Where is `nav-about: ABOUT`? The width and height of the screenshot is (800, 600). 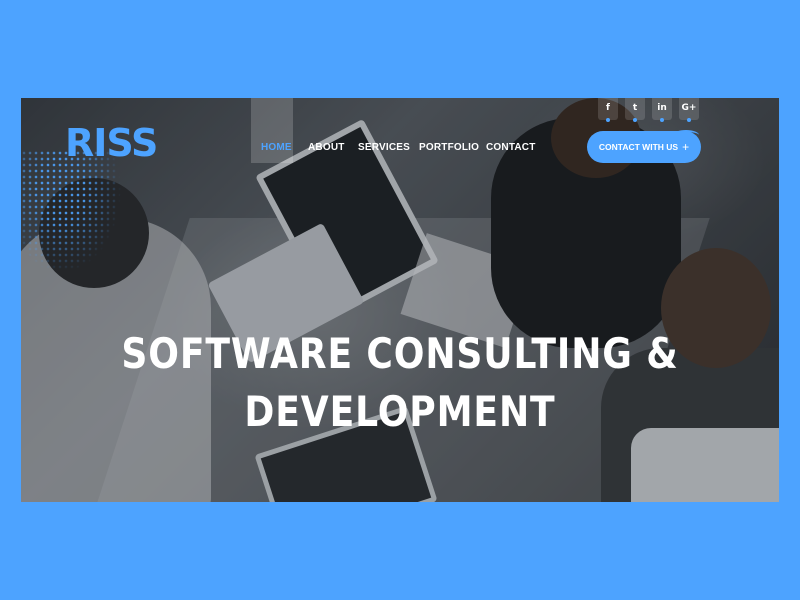 nav-about: ABOUT is located at coordinates (326, 147).